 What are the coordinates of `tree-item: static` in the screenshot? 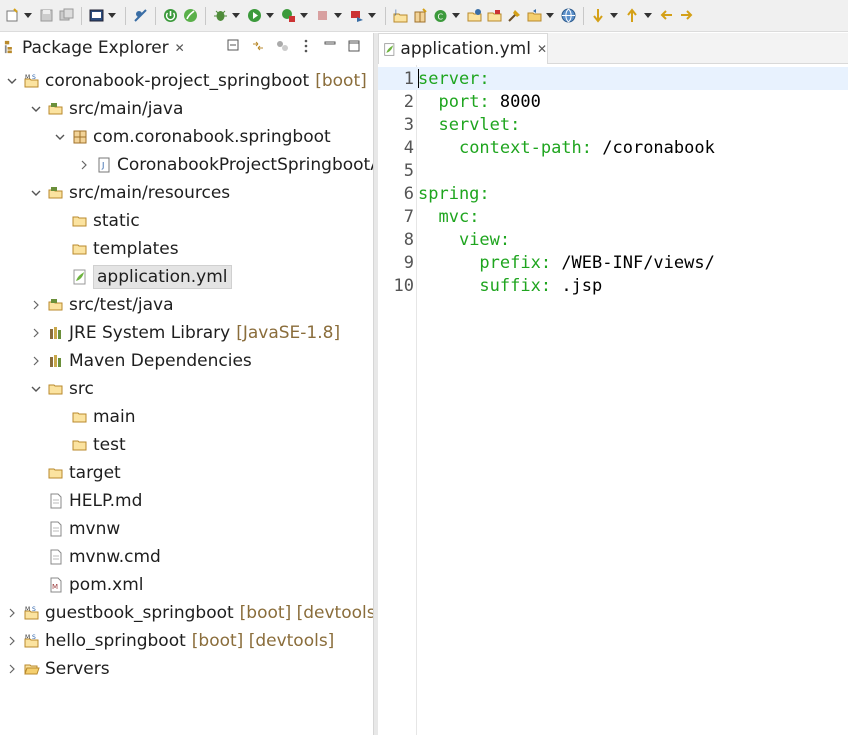 It's located at (186, 221).